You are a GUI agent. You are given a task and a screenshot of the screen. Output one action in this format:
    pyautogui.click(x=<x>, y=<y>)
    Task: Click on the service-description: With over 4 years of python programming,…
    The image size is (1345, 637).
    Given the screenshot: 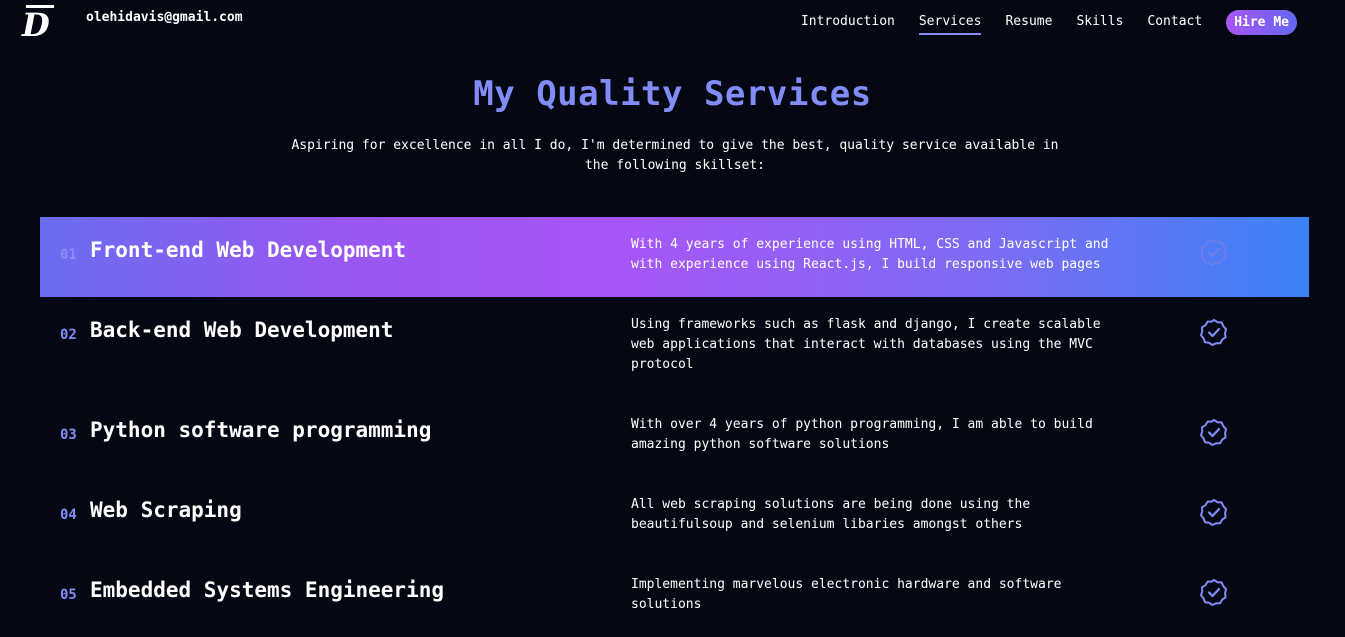 What is the action you would take?
    pyautogui.click(x=862, y=434)
    